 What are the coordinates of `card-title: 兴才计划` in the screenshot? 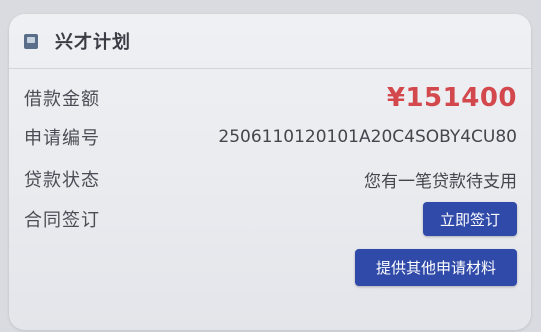 It's located at (93, 42).